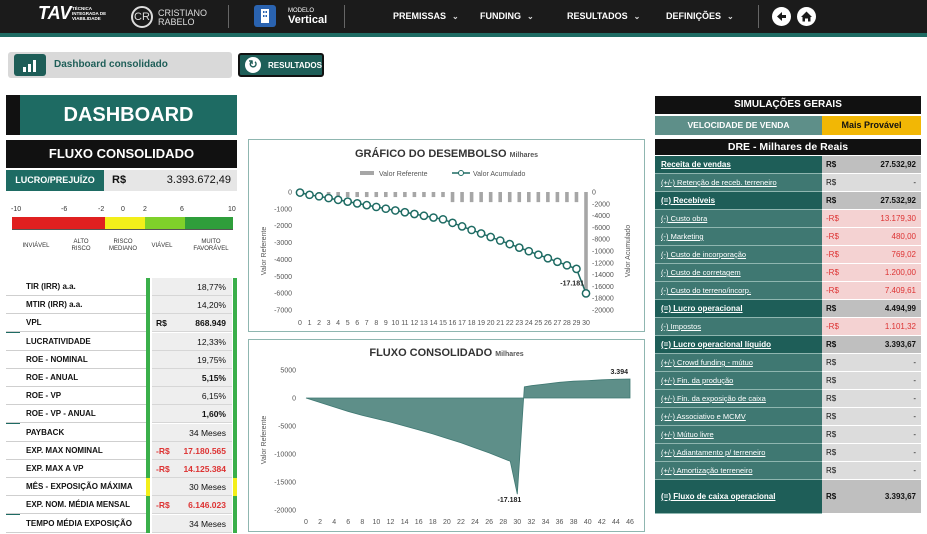 The width and height of the screenshot is (927, 534). Describe the element at coordinates (54, 13) in the screenshot. I see `tav-logo: TAV` at that location.